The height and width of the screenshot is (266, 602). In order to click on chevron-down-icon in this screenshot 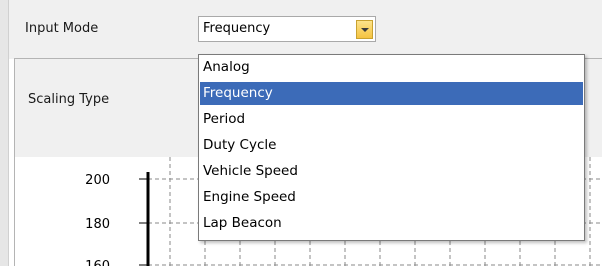, I will do `click(364, 29)`.